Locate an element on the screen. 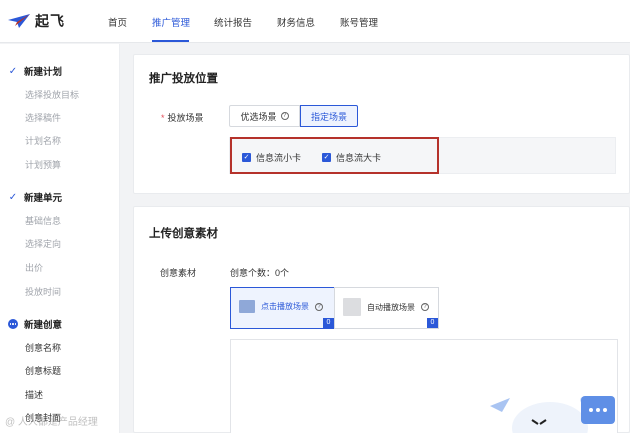 Image resolution: width=630 pixels, height=433 pixels. video-thumbnail-icon is located at coordinates (247, 306).